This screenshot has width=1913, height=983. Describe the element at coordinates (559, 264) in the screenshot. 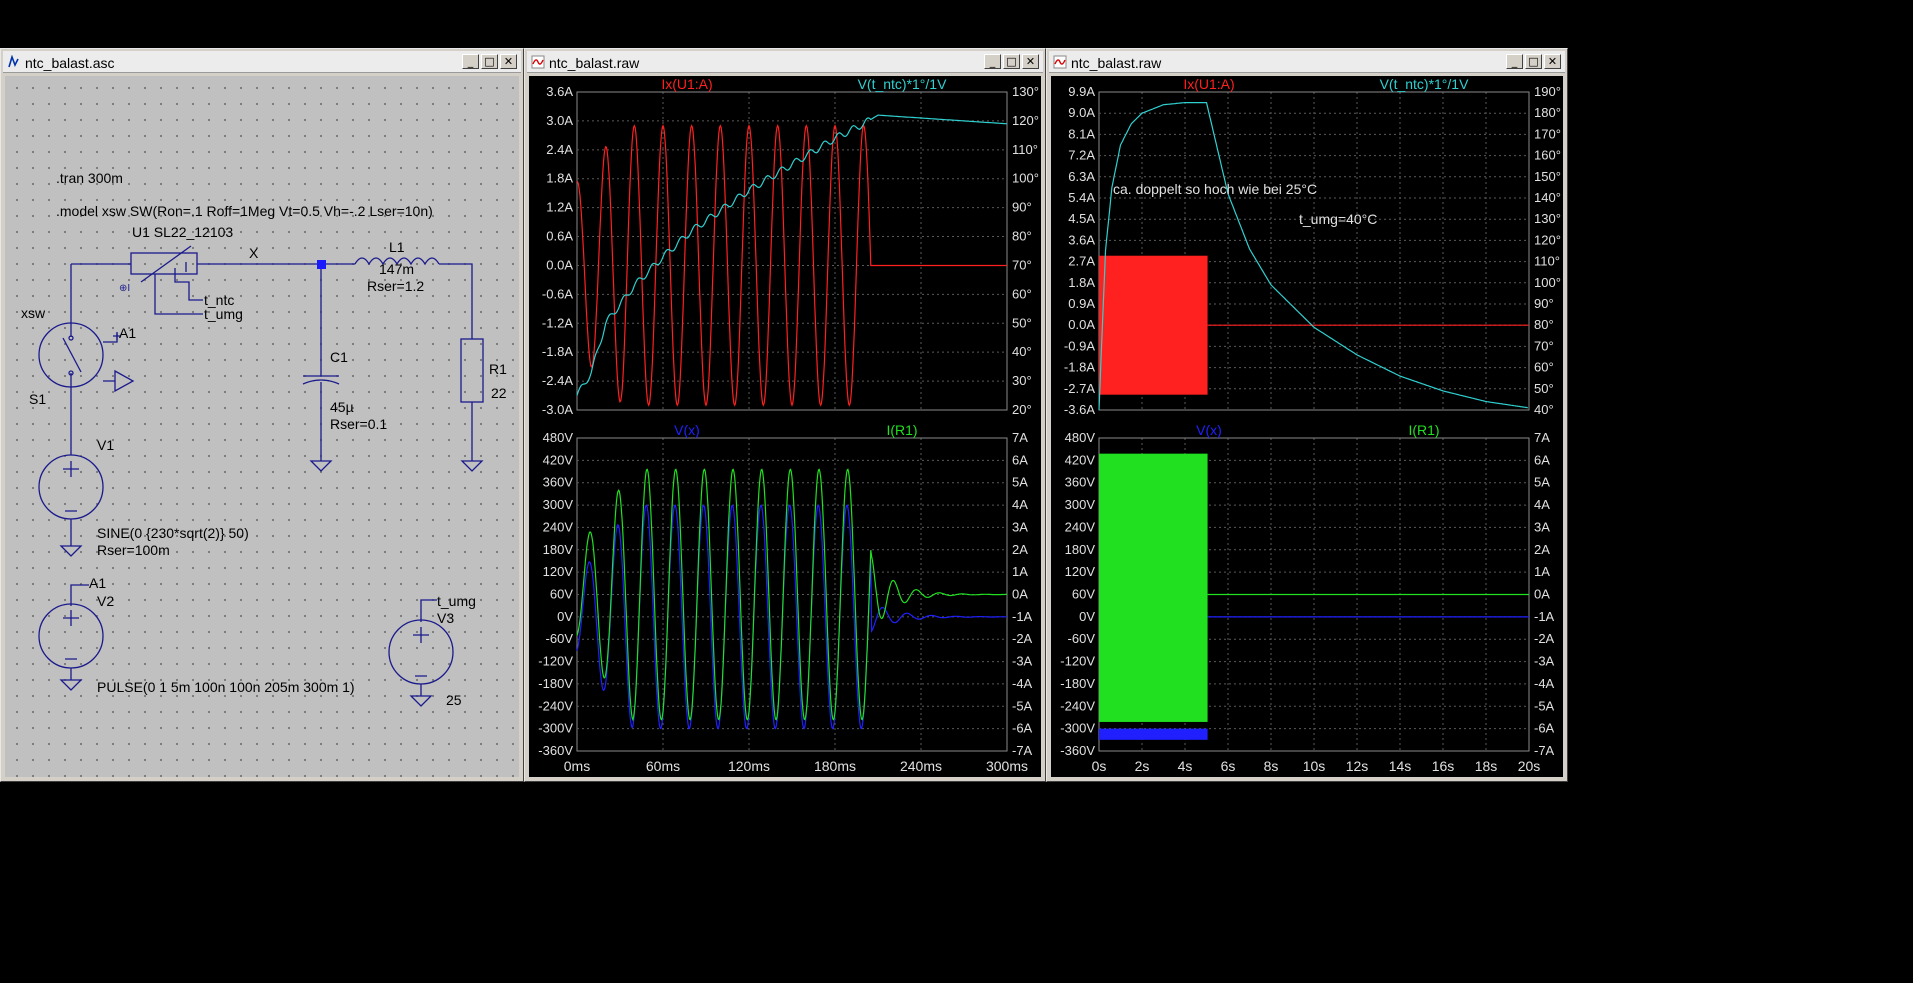

I see `y-tick-label-left: 0.0A` at that location.